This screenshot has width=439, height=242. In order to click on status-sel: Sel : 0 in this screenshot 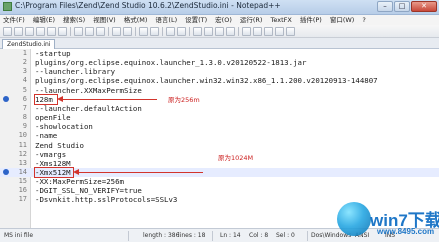, I will do `click(285, 235)`.